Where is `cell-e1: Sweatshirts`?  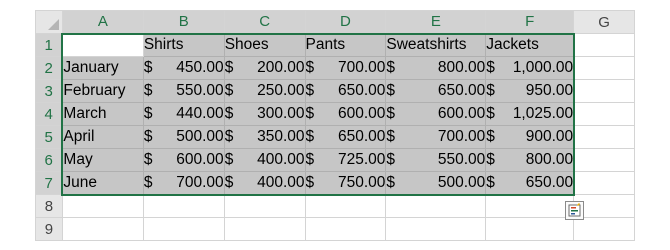
cell-e1: Sweatshirts is located at coordinates (436, 45).